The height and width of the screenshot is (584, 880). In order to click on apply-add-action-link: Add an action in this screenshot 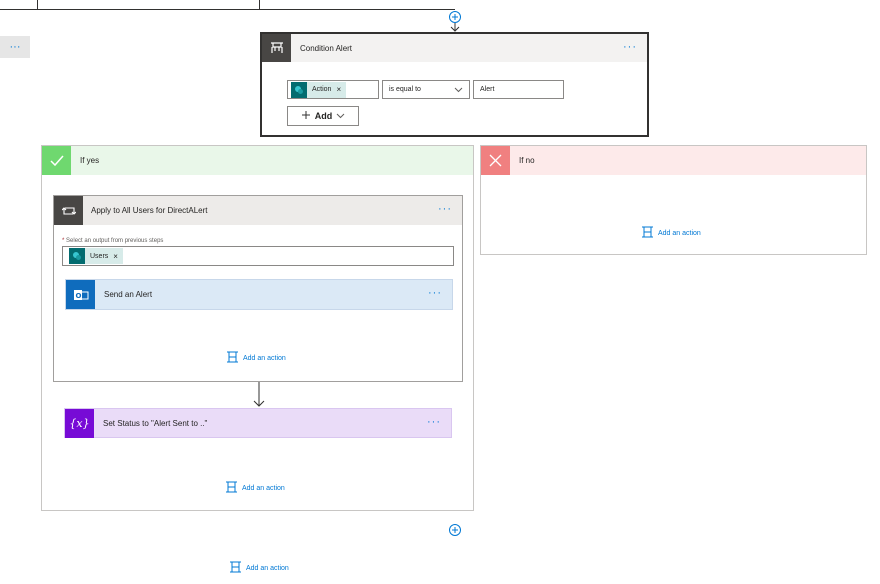, I will do `click(256, 358)`.